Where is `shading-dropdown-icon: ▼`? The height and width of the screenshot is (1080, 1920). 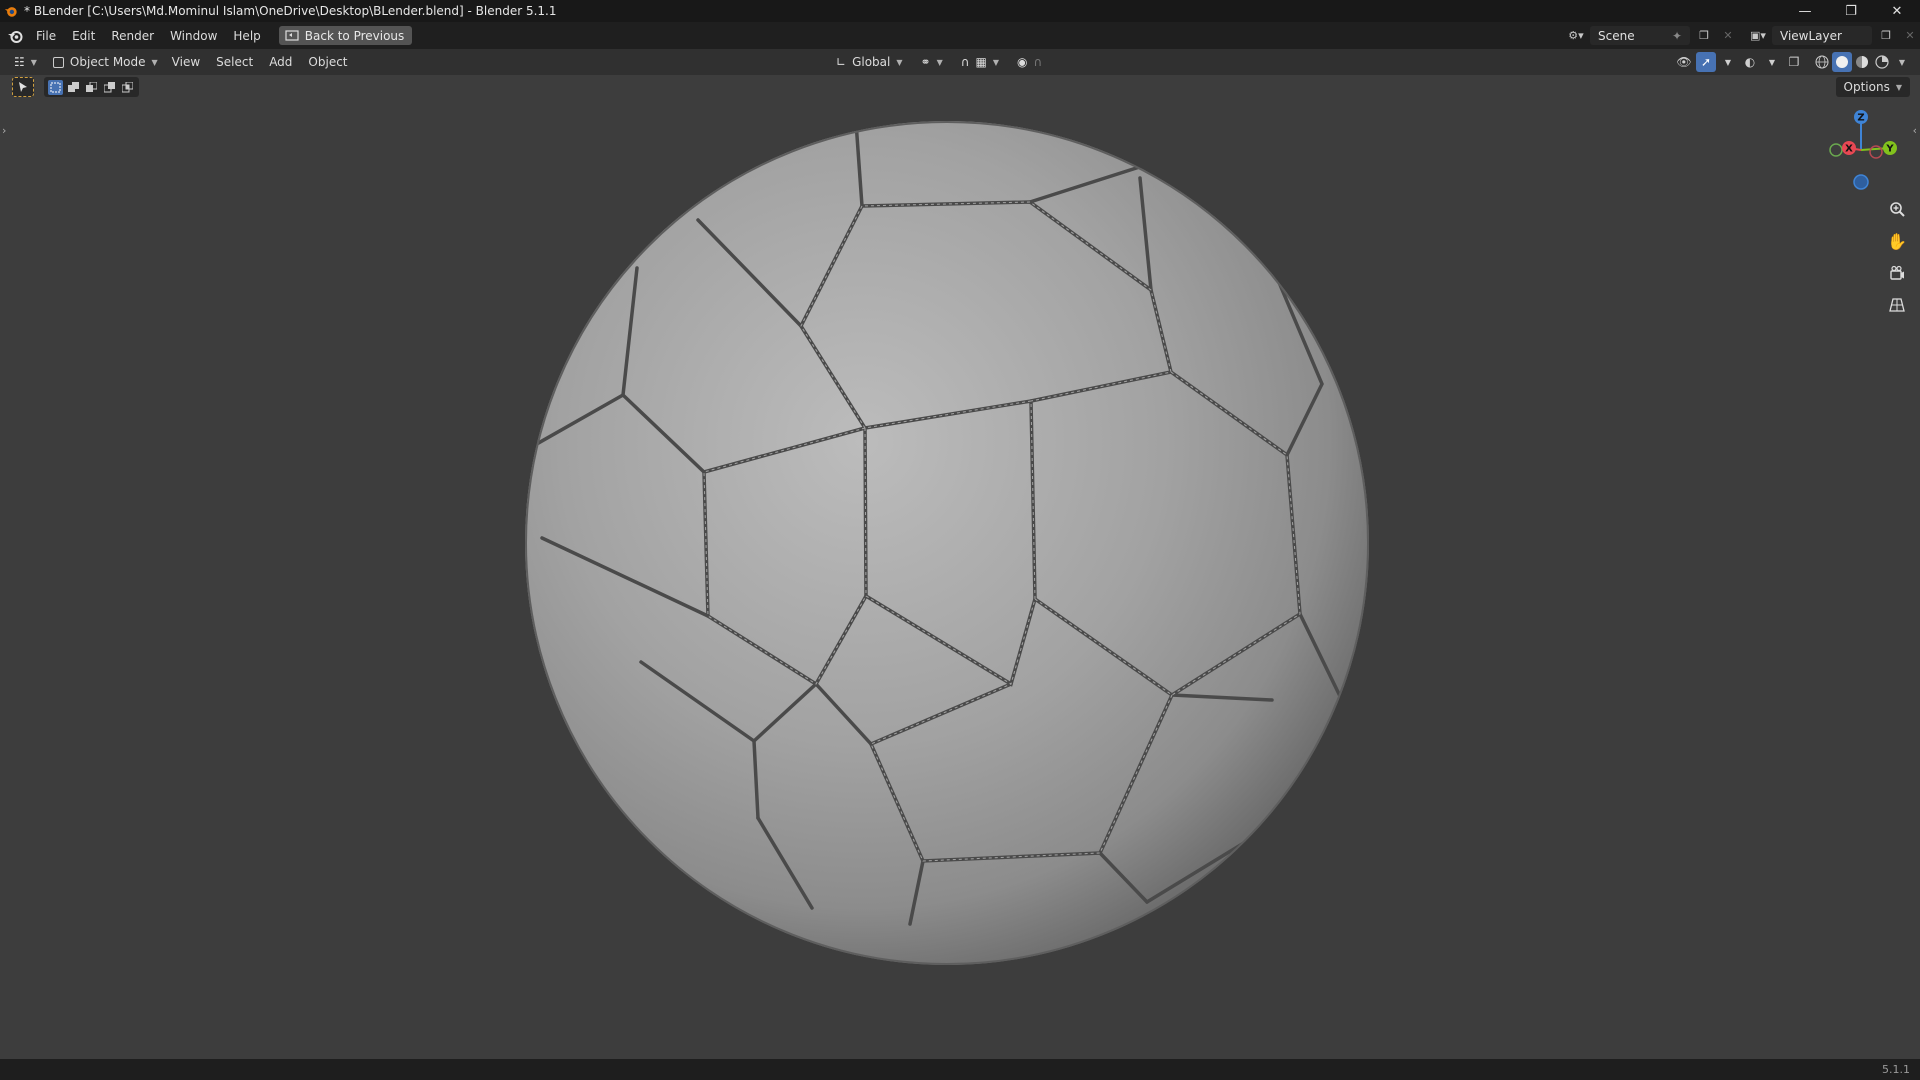
shading-dropdown-icon: ▼ is located at coordinates (1902, 62).